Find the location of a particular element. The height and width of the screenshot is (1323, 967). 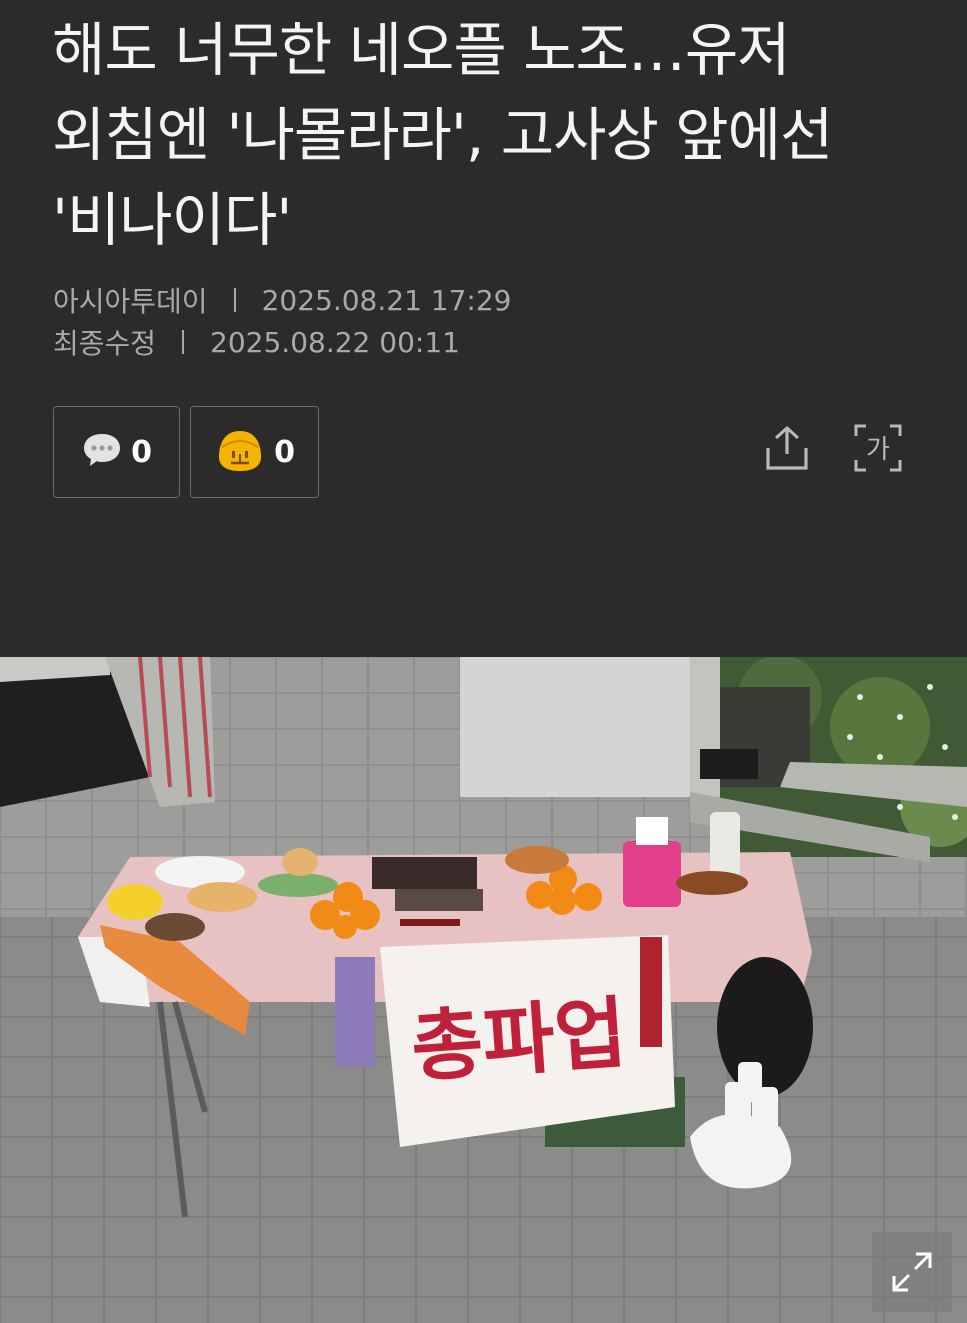

expand-icon is located at coordinates (912, 1272).